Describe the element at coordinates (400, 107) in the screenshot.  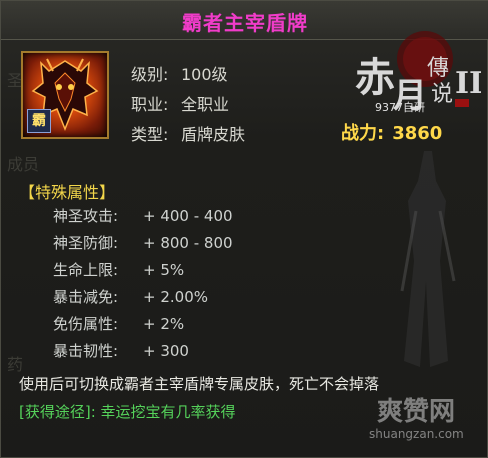
I see `logo-subtitle: 9377自研` at that location.